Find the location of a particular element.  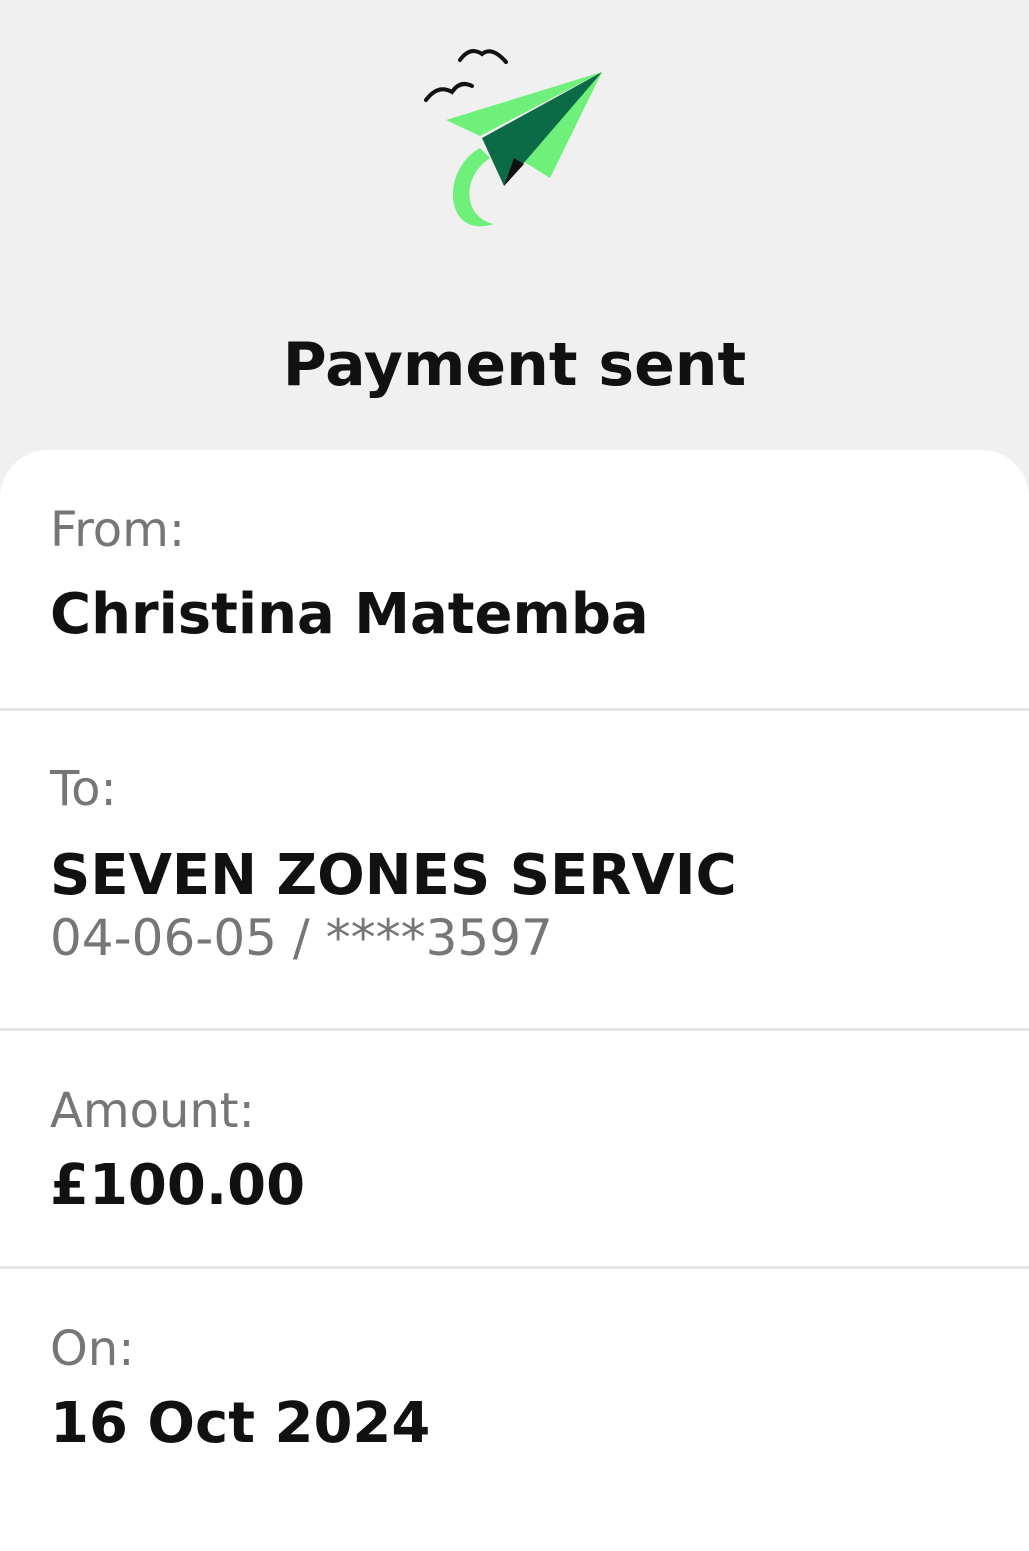

amount-label: Amount: is located at coordinates (152, 1111).